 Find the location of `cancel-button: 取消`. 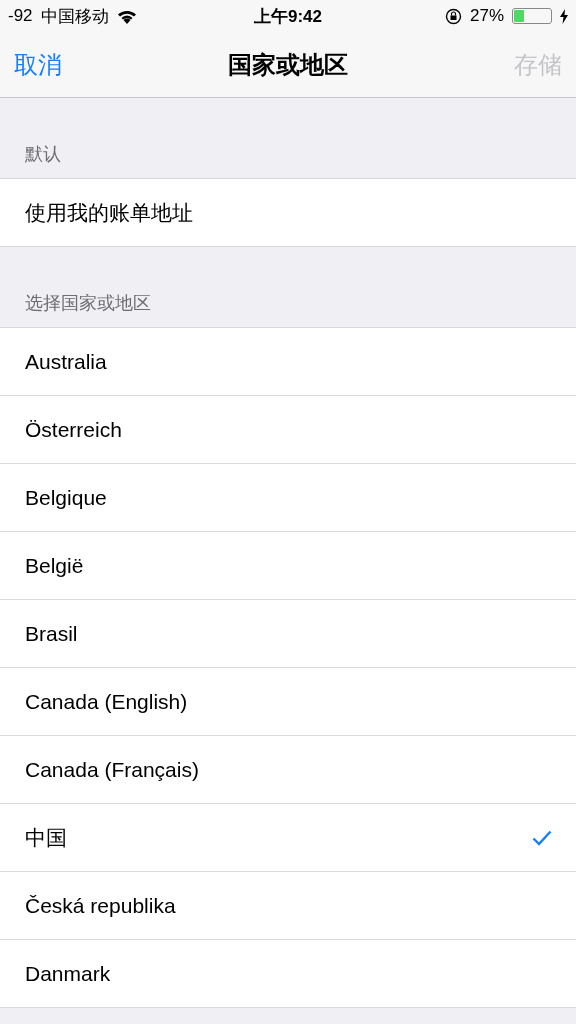

cancel-button: 取消 is located at coordinates (38, 64).